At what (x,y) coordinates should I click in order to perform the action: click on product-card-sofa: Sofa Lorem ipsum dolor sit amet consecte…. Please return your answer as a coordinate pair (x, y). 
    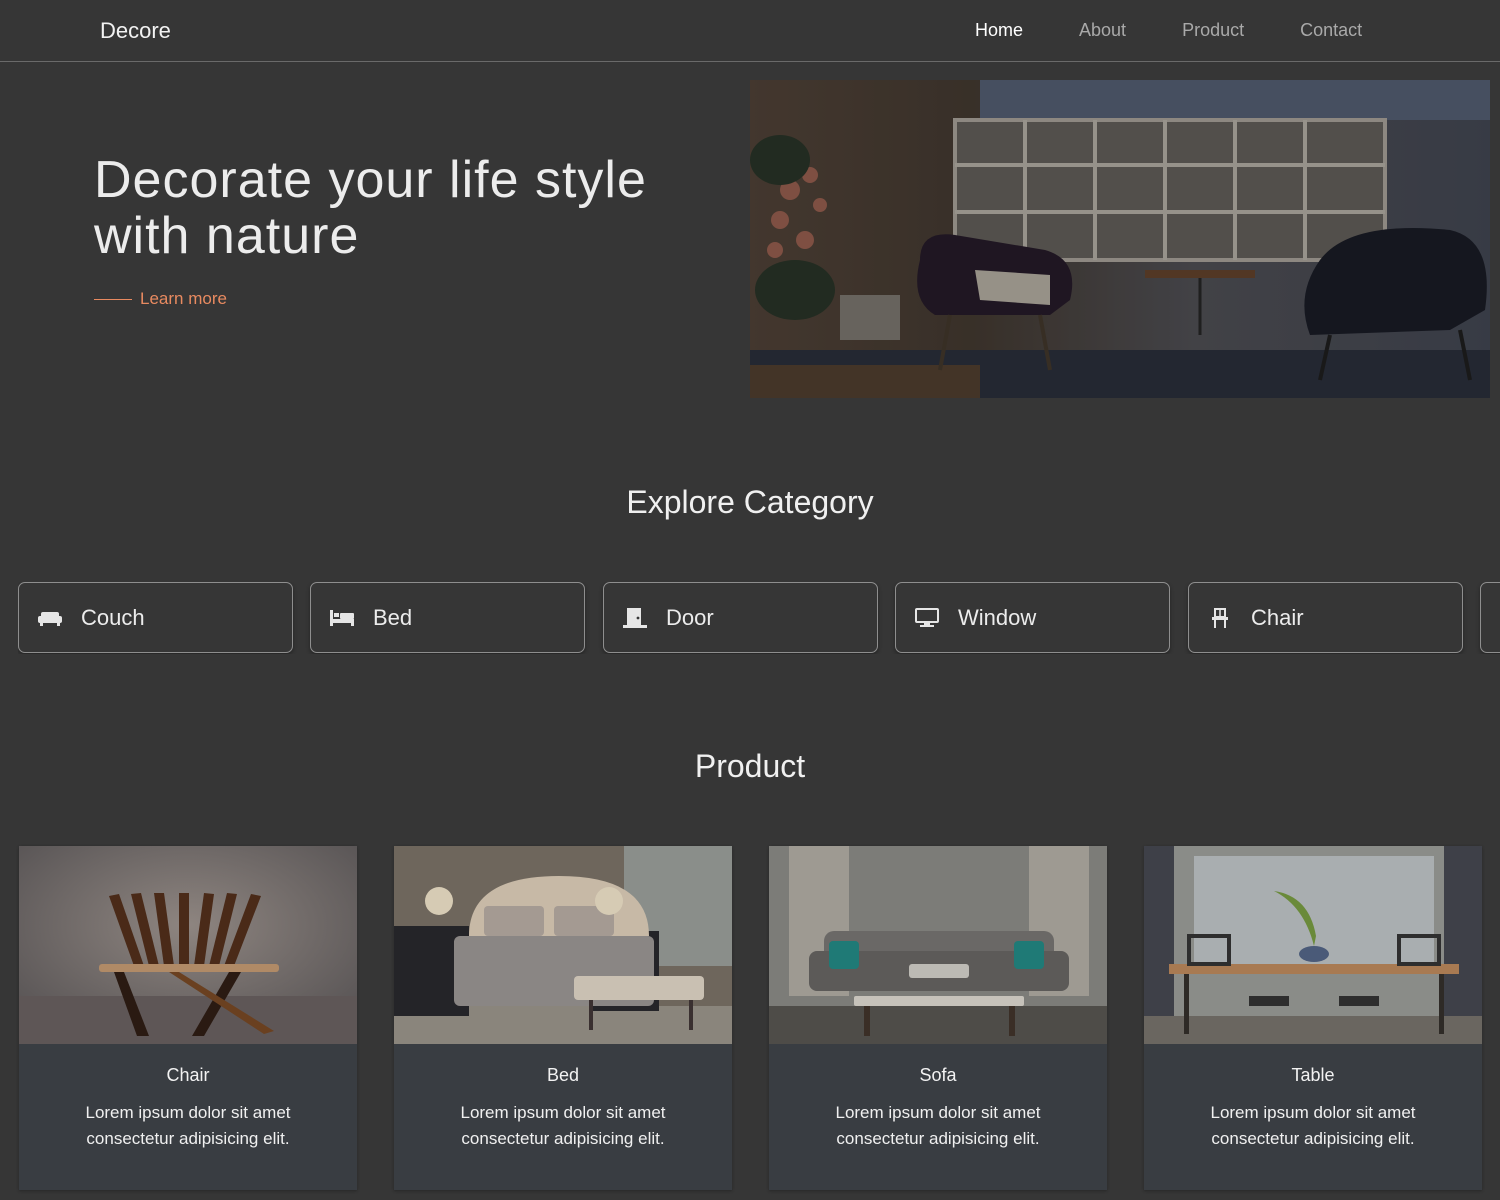
    Looking at the image, I should click on (938, 1018).